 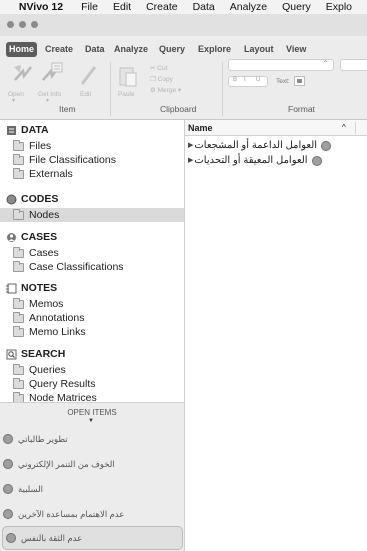 What do you see at coordinates (281, 65) in the screenshot?
I see `font-family-select: ⌃` at bounding box center [281, 65].